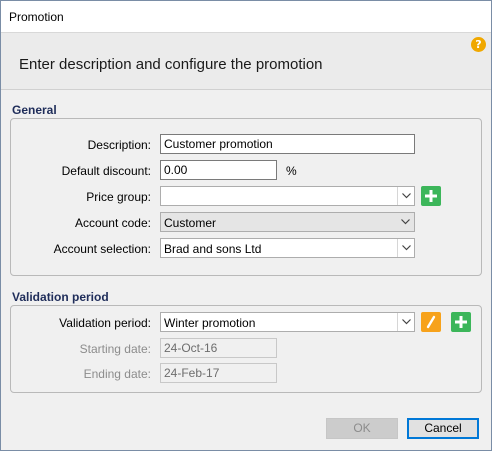 This screenshot has height=451, width=492. What do you see at coordinates (102, 249) in the screenshot?
I see `account-selection-label: Account selection:` at bounding box center [102, 249].